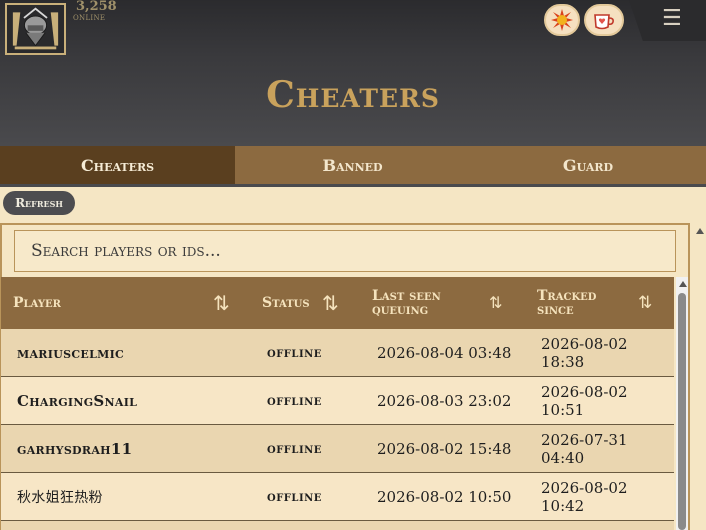 Image resolution: width=706 pixels, height=530 pixels. Describe the element at coordinates (645, 303) in the screenshot. I see `sort-tracked-icon: ⇅` at that location.